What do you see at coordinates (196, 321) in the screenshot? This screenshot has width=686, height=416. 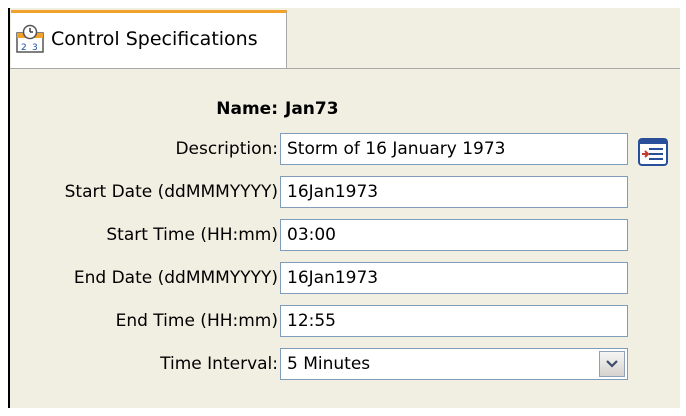 I see `end-time-label: End Time (HH:mm)` at bounding box center [196, 321].